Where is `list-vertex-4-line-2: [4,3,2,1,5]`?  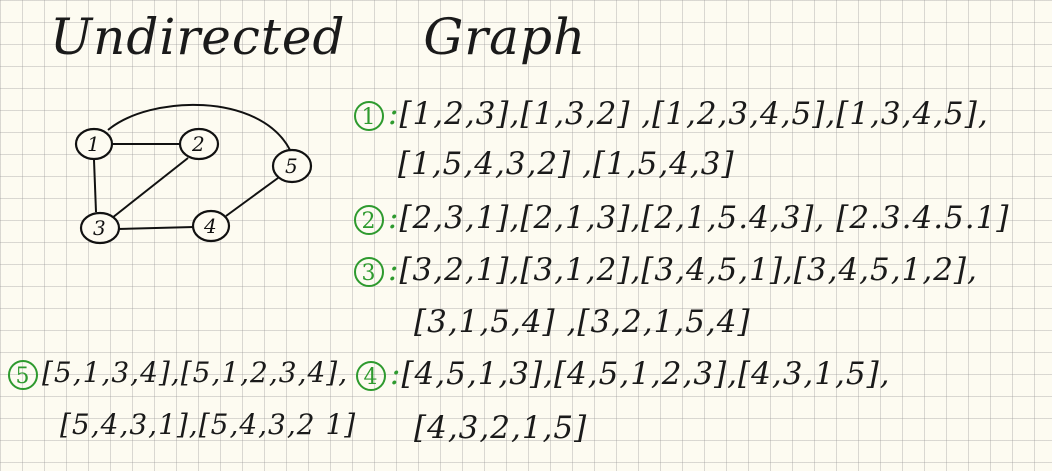 list-vertex-4-line-2: [4,3,2,1,5] is located at coordinates (500, 428).